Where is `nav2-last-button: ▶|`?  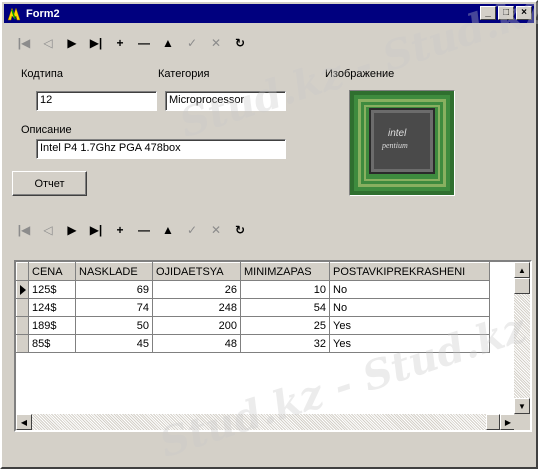 nav2-last-button: ▶| is located at coordinates (96, 230).